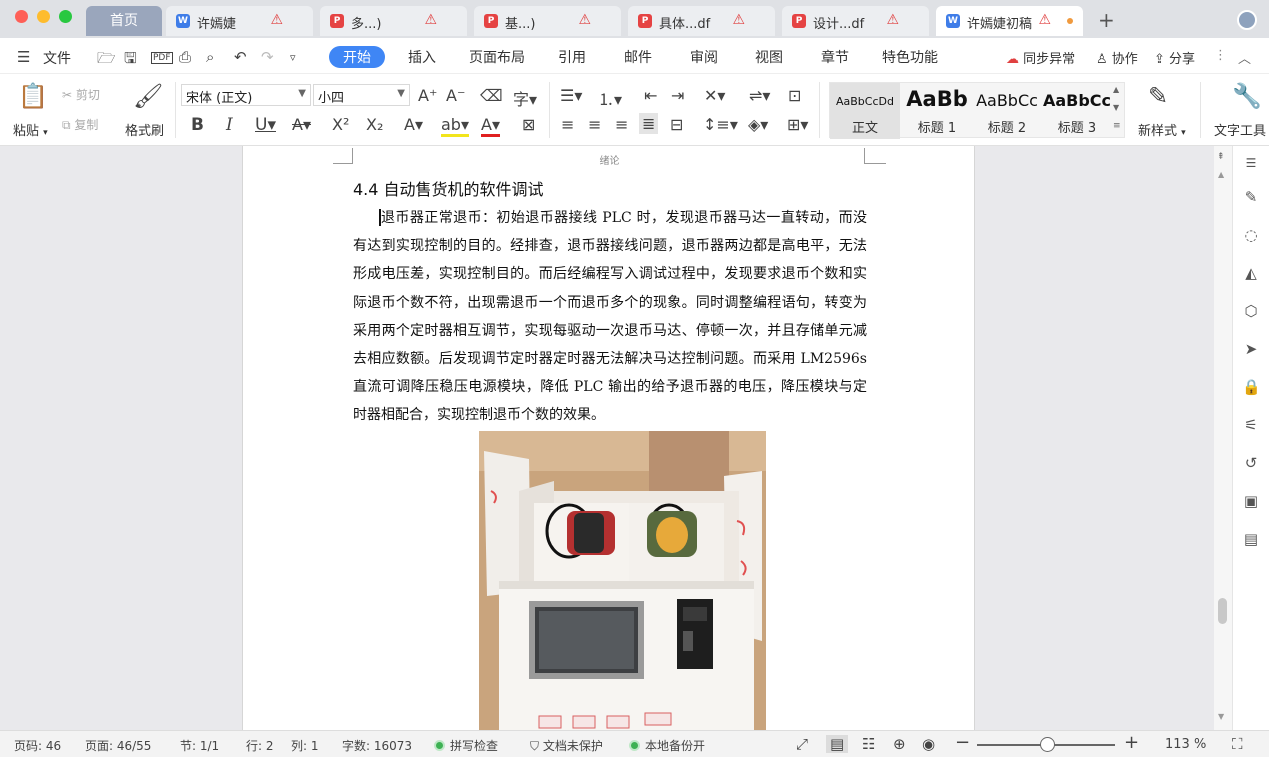  What do you see at coordinates (758, 124) in the screenshot?
I see `shading-icon: ◈▾` at bounding box center [758, 124].